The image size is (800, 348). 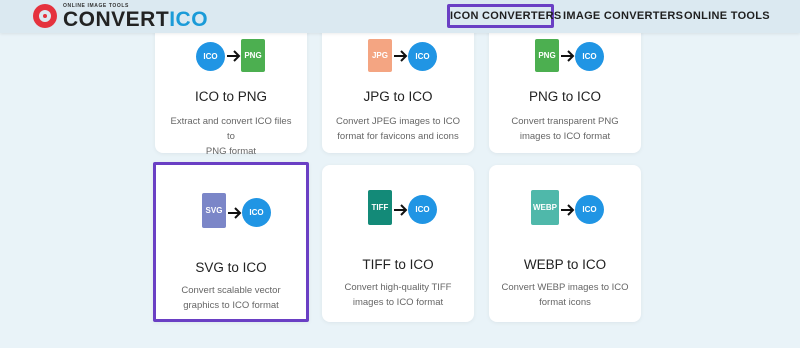 I want to click on conversion-icons: SVG ICO, so click(x=231, y=213).